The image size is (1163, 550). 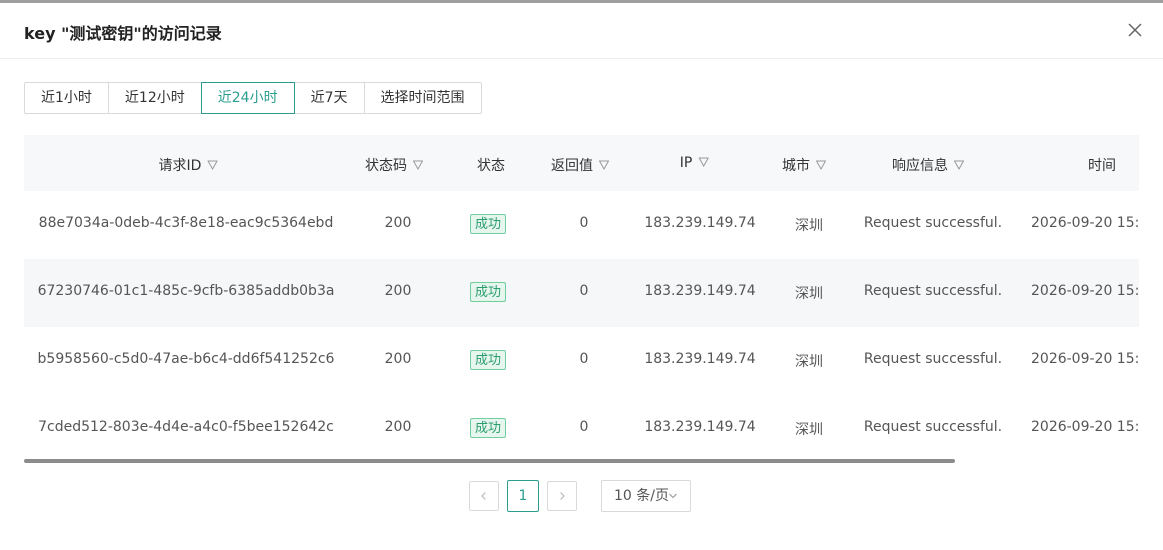 What do you see at coordinates (329, 98) in the screenshot?
I see `range-7d-button: 近7天` at bounding box center [329, 98].